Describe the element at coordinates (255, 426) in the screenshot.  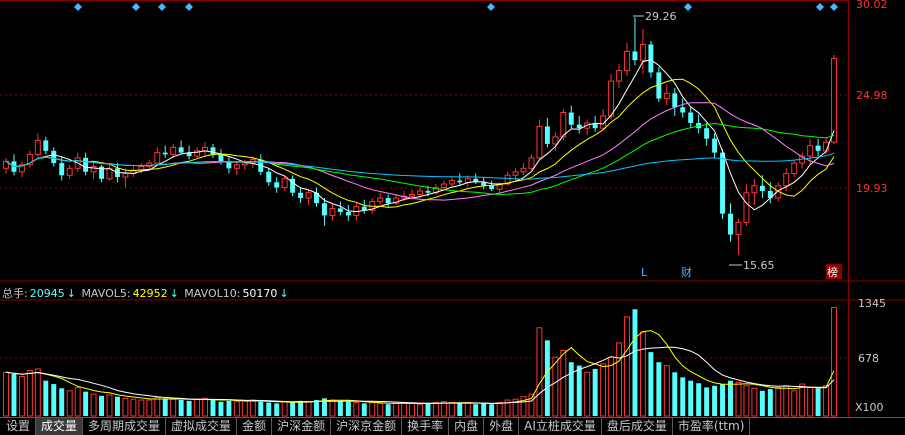
I see `tab-amount: 金额` at that location.